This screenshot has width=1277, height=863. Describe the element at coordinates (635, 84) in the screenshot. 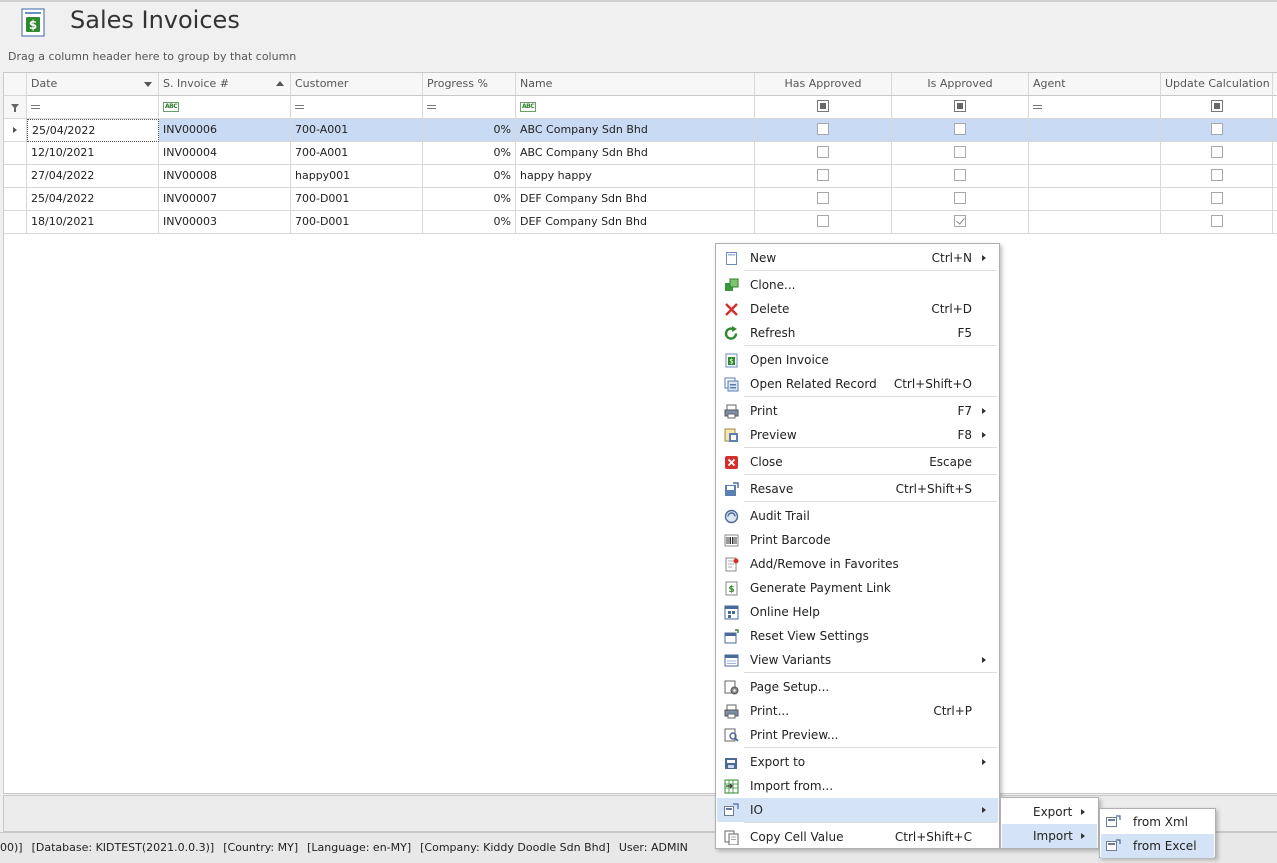

I see `column-header-name: Name` at that location.